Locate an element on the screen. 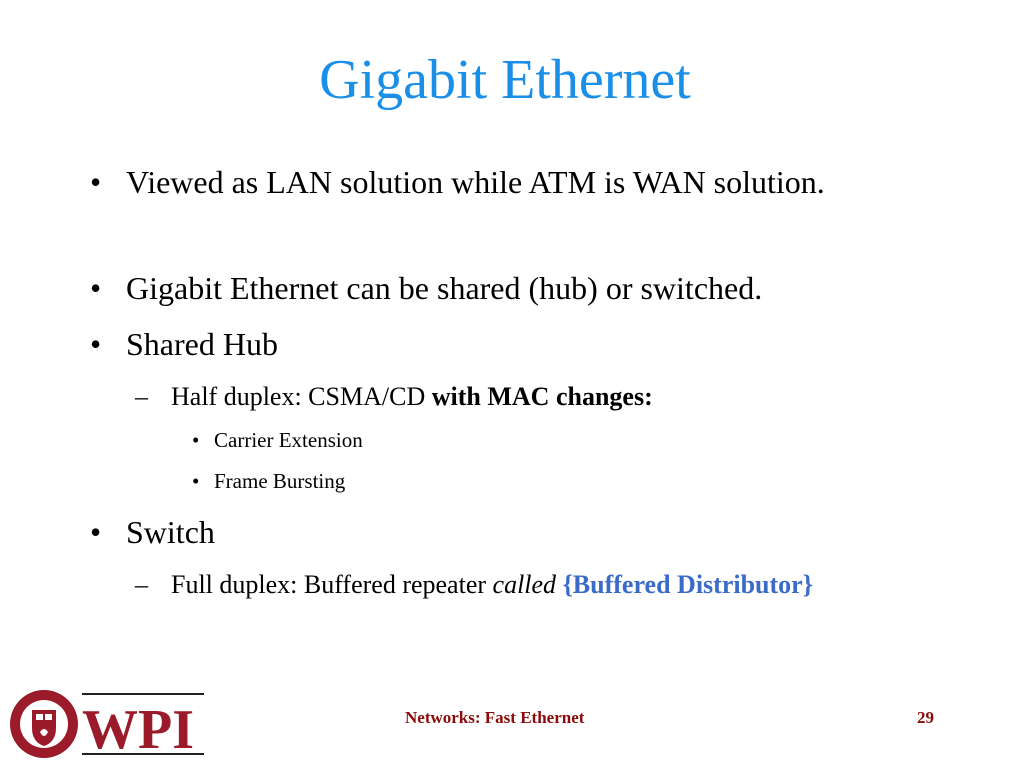  footer-title: Networks: Fast Ethernet is located at coordinates (495, 717).